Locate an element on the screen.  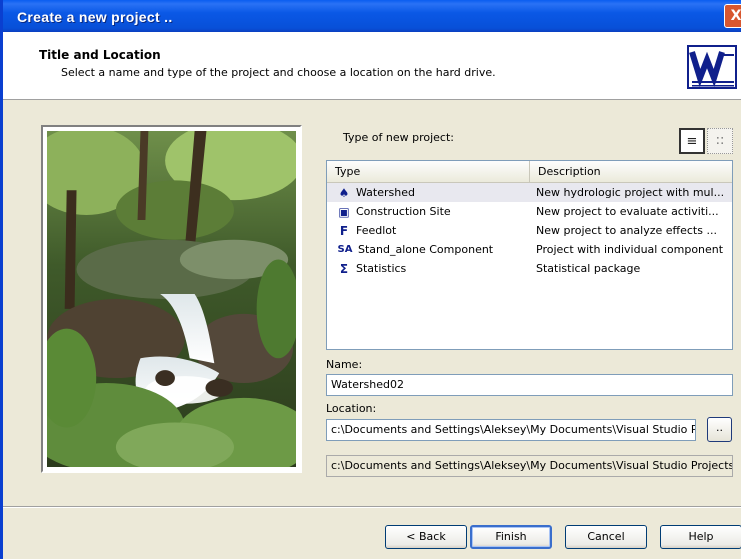
item-type: Feedlot is located at coordinates (376, 230).